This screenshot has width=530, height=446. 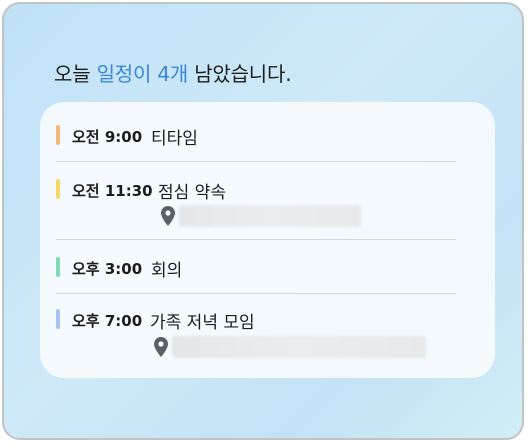 I want to click on event-item: 오후 3:00 회의, so click(x=254, y=267).